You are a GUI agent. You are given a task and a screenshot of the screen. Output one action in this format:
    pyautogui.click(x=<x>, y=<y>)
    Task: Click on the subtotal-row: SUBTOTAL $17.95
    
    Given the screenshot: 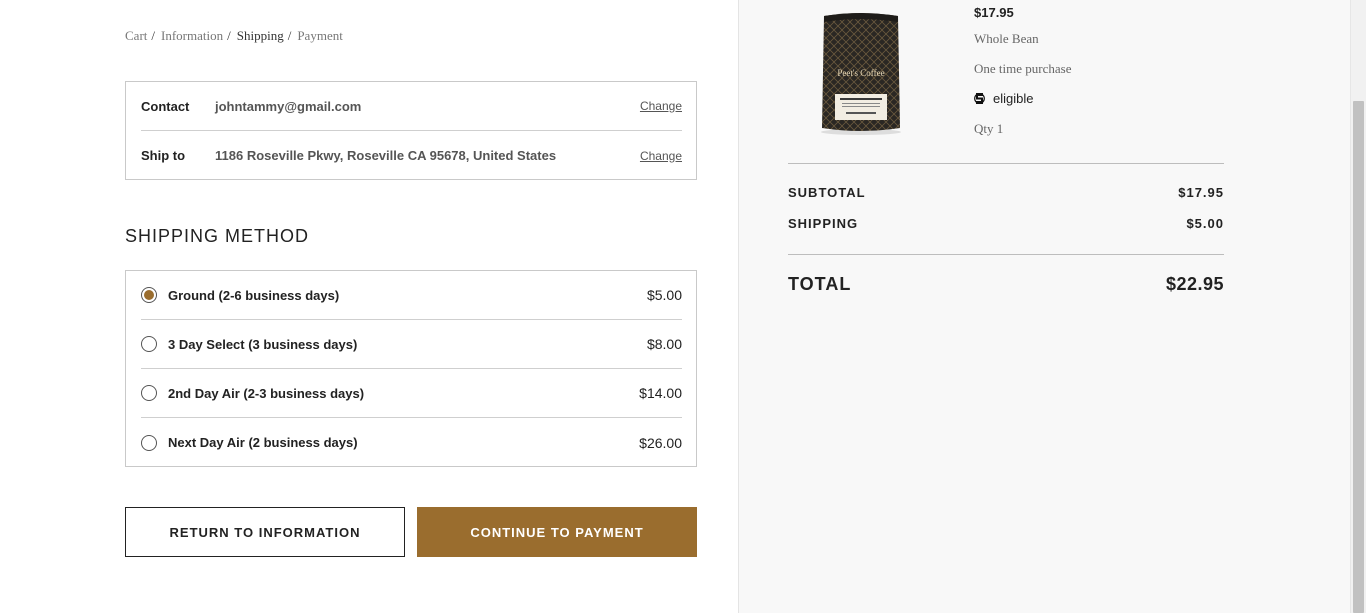 What is the action you would take?
    pyautogui.click(x=1006, y=192)
    